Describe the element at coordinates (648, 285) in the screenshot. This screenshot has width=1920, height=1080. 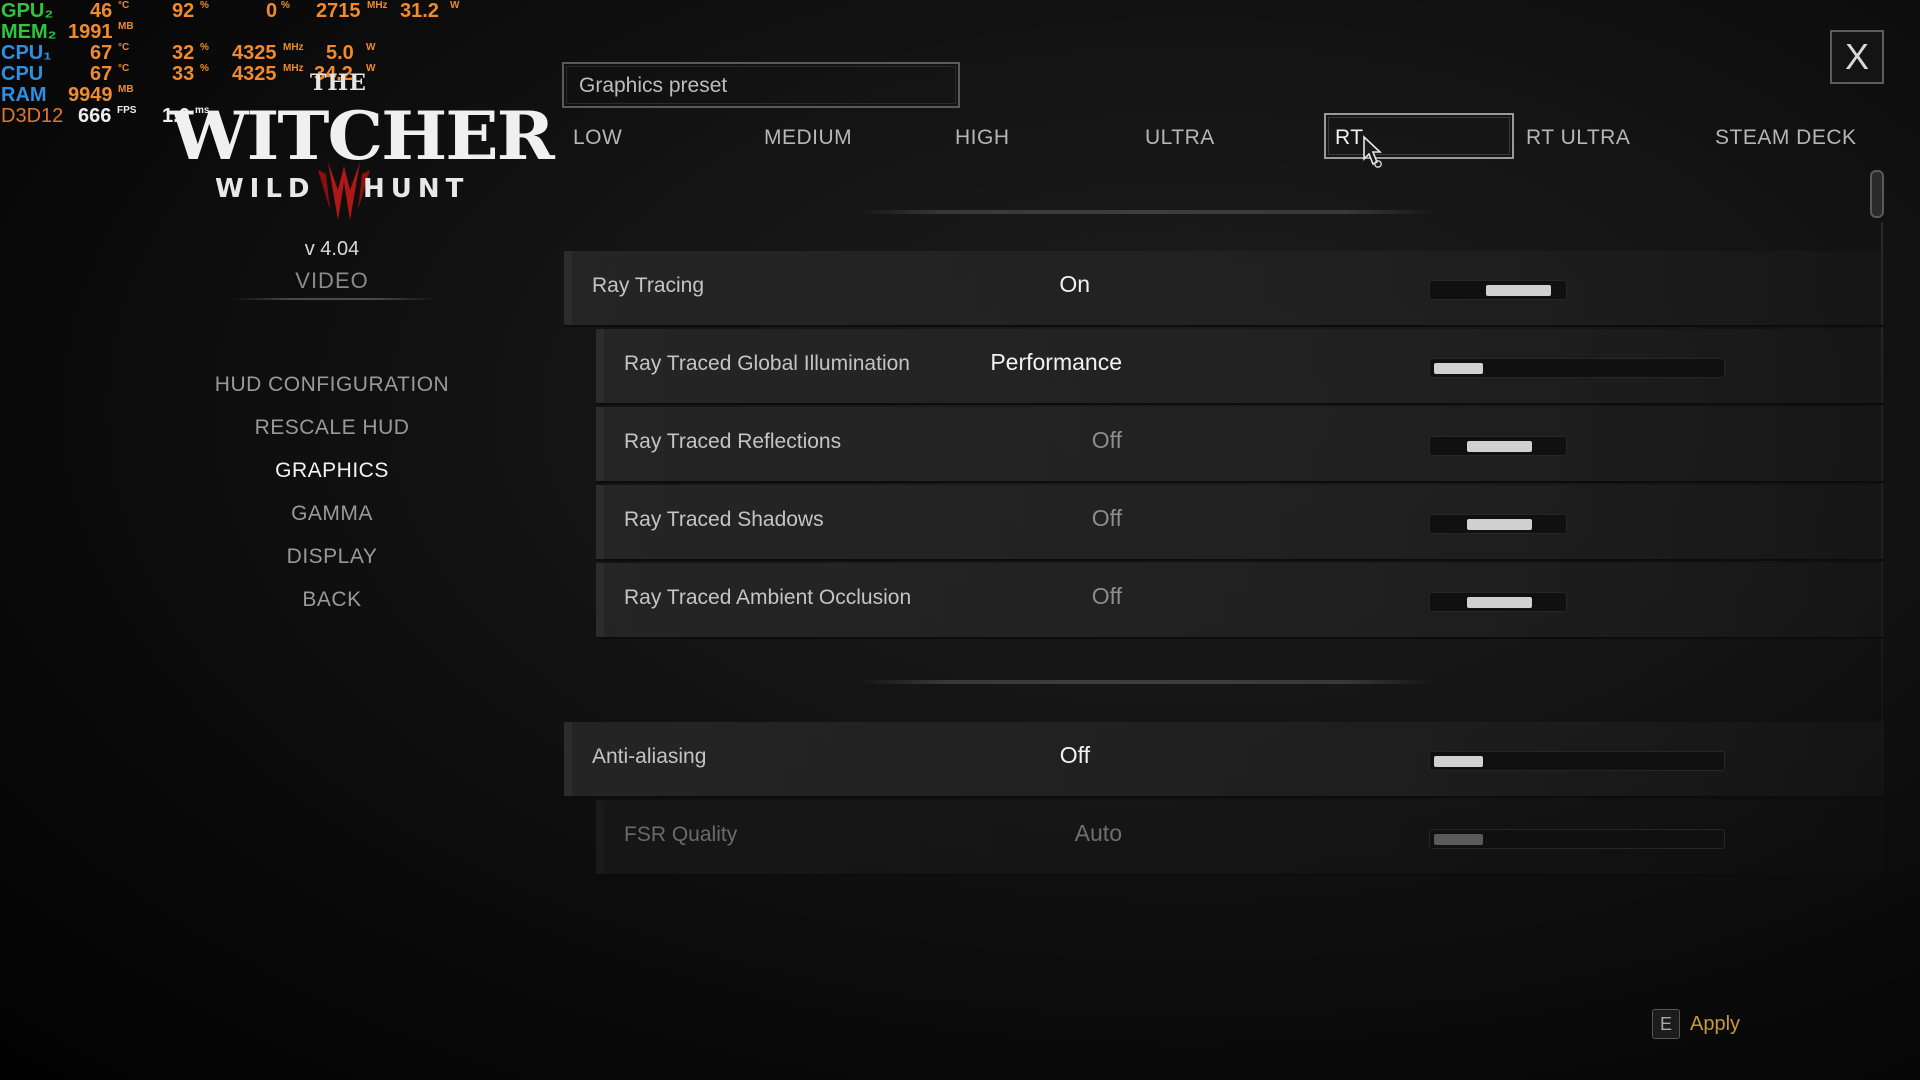
I see `setting-label: Ray Tracing` at that location.